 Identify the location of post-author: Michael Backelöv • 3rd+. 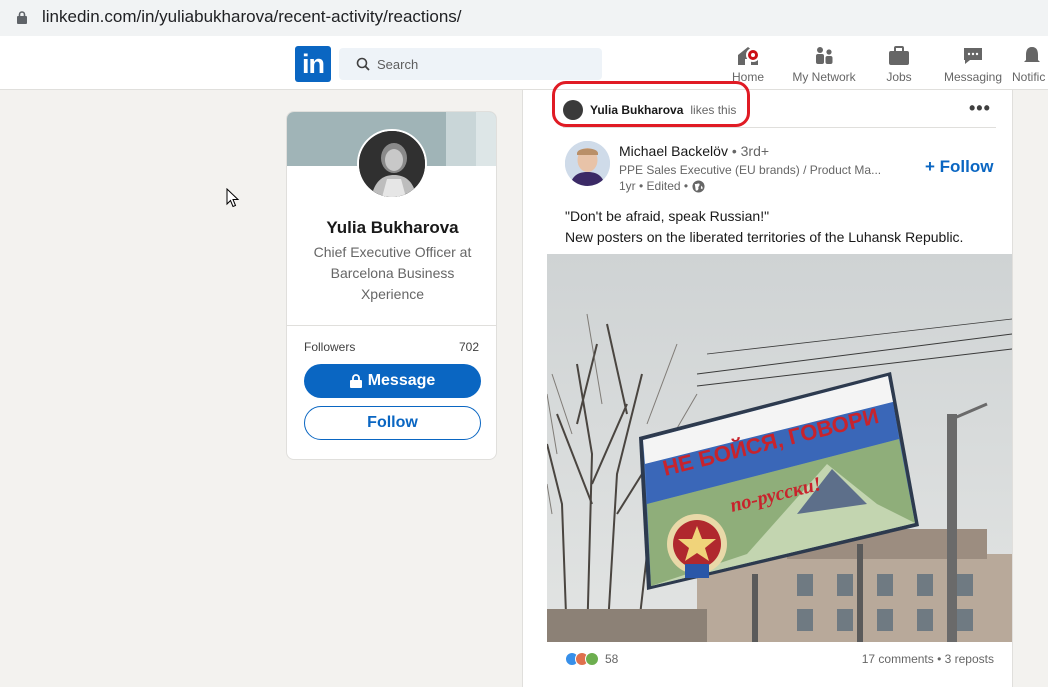
(694, 151).